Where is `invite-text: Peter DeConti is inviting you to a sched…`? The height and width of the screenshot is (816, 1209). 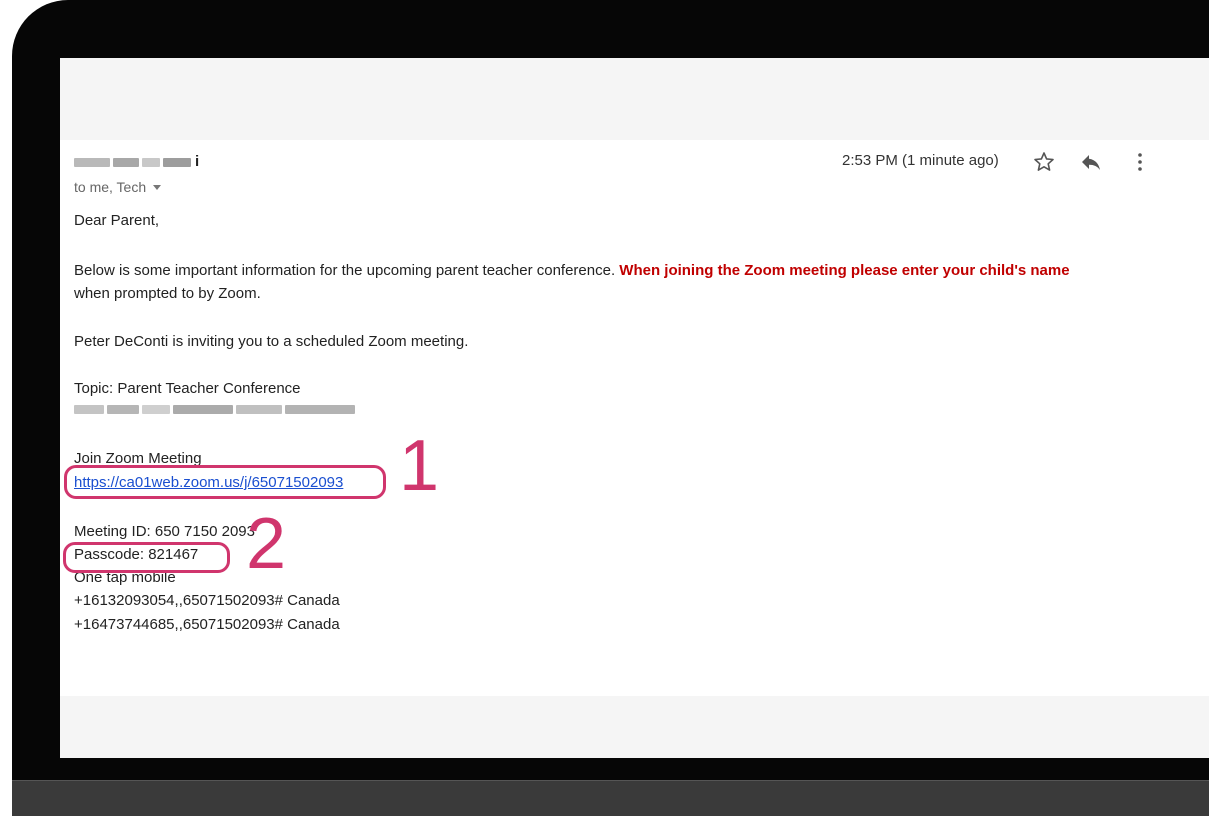 invite-text: Peter DeConti is inviting you to a sched… is located at coordinates (271, 341).